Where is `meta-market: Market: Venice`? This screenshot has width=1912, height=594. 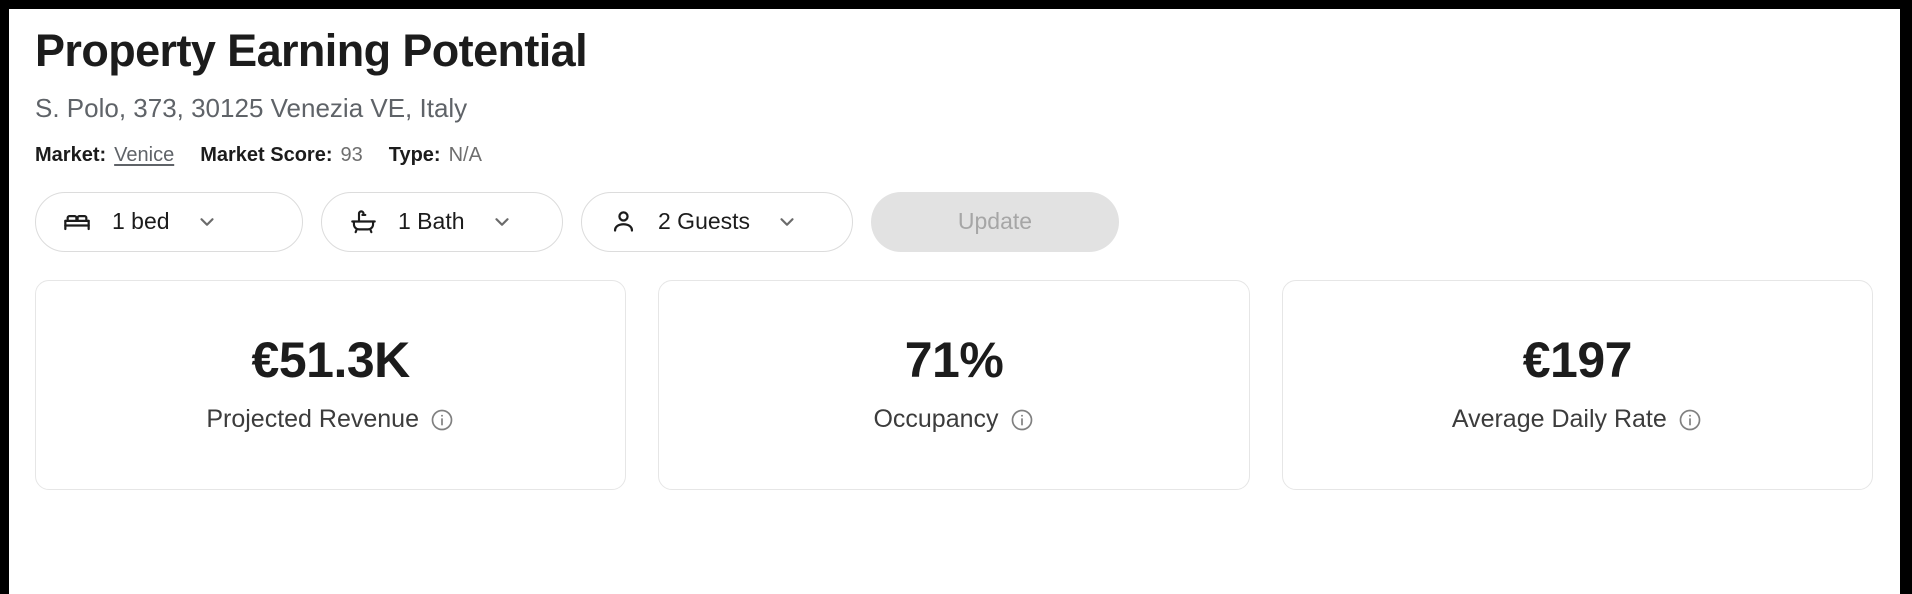
meta-market: Market: Venice is located at coordinates (104, 155).